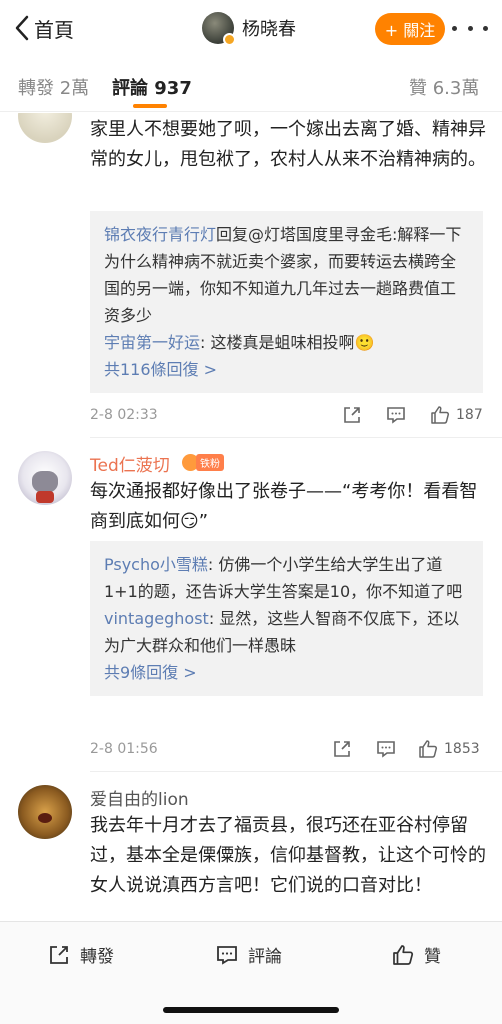  What do you see at coordinates (152, 87) in the screenshot?
I see `tab-comments: 評論 937` at bounding box center [152, 87].